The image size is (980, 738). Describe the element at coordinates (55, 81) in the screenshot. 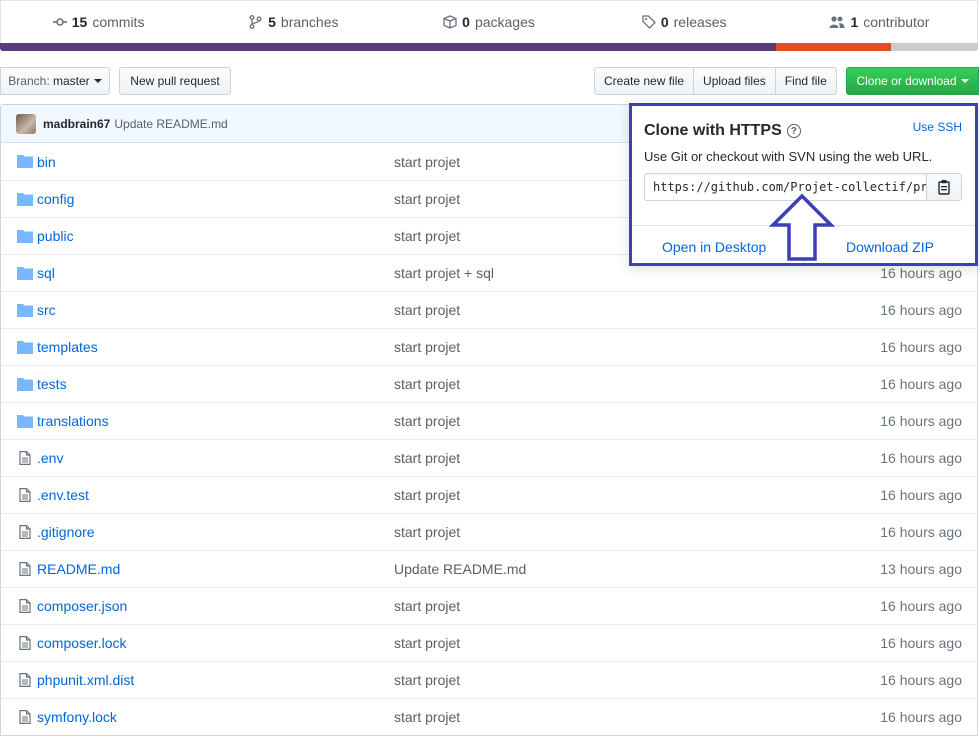

I see `branch-select-button: Branch: master` at that location.